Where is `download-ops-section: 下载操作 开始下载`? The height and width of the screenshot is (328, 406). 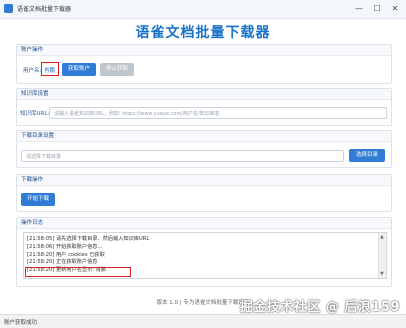
download-ops-section: 下载操作 开始下载 is located at coordinates (204, 193).